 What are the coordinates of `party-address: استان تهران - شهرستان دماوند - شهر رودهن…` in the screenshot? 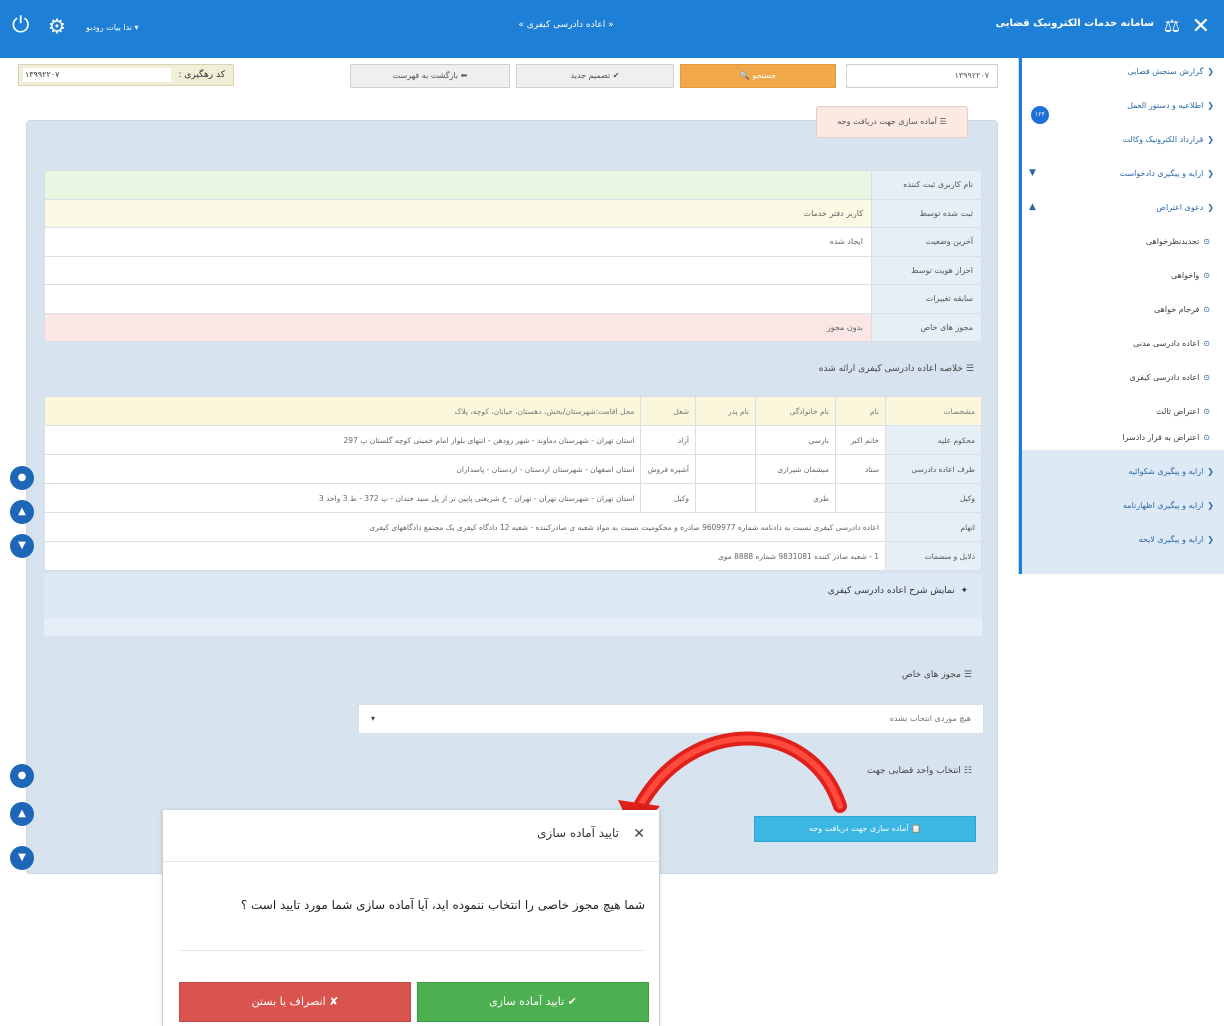 It's located at (342, 440).